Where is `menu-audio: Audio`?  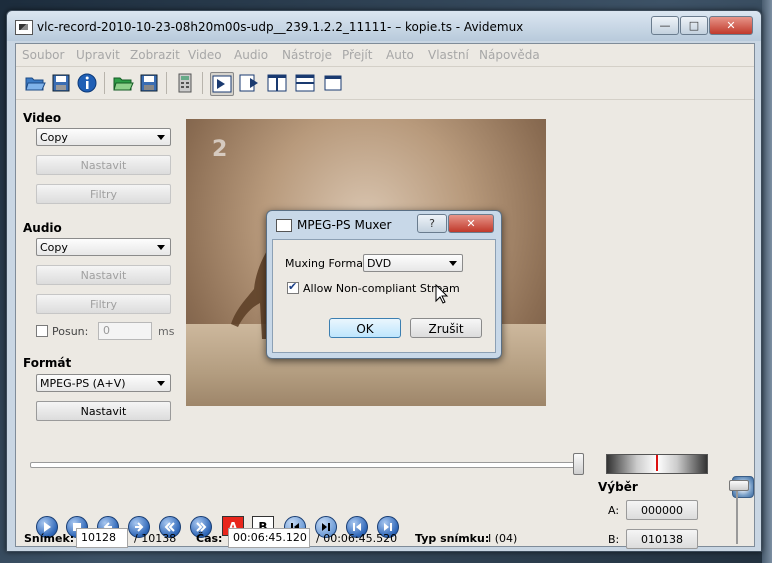
menu-audio: Audio is located at coordinates (251, 55).